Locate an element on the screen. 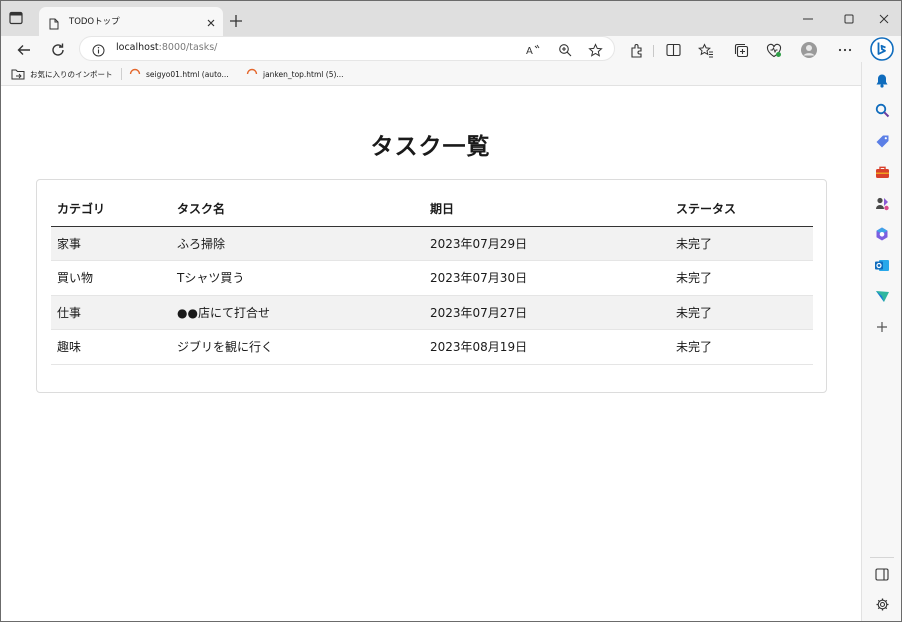 This screenshot has height=622, width=902. toolbar-divider is located at coordinates (653, 51).